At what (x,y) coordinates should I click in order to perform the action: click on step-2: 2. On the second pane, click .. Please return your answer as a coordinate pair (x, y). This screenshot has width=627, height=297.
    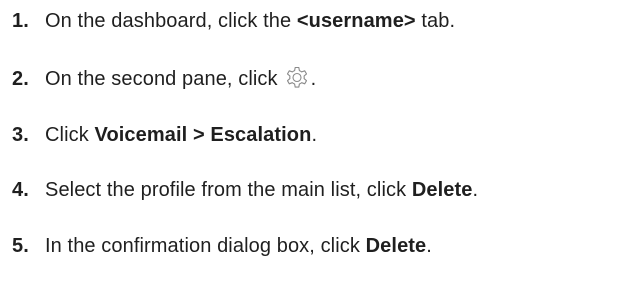
    Looking at the image, I should click on (158, 79).